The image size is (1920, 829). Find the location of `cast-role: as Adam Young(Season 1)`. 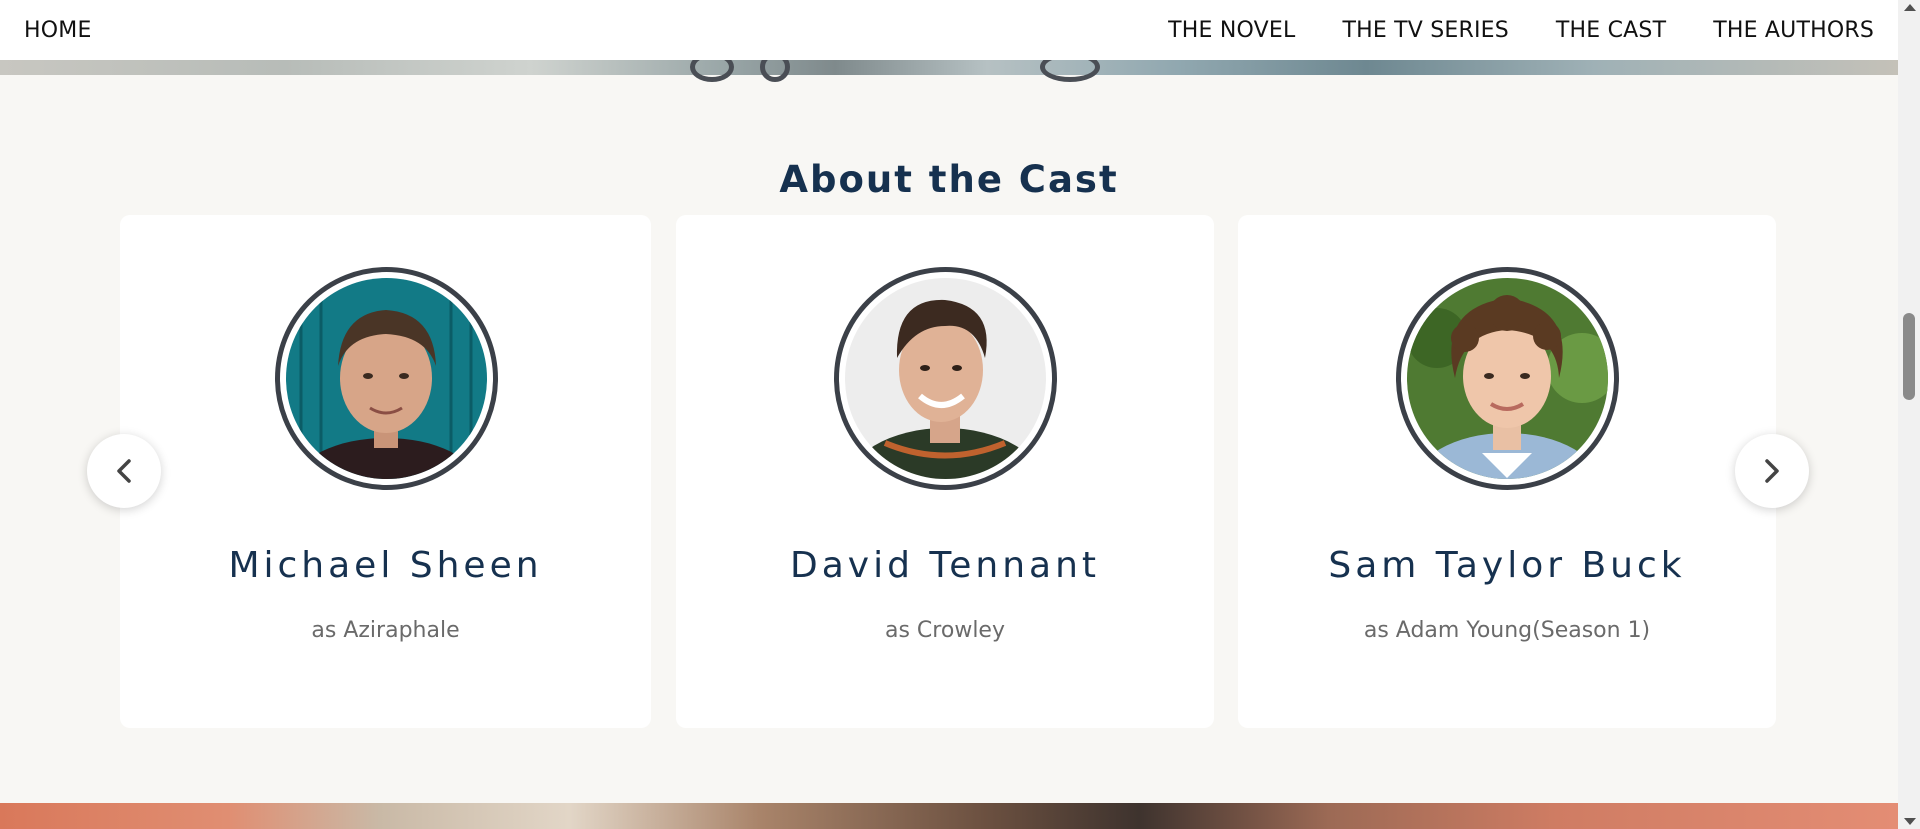

cast-role: as Adam Young(Season 1) is located at coordinates (1507, 630).